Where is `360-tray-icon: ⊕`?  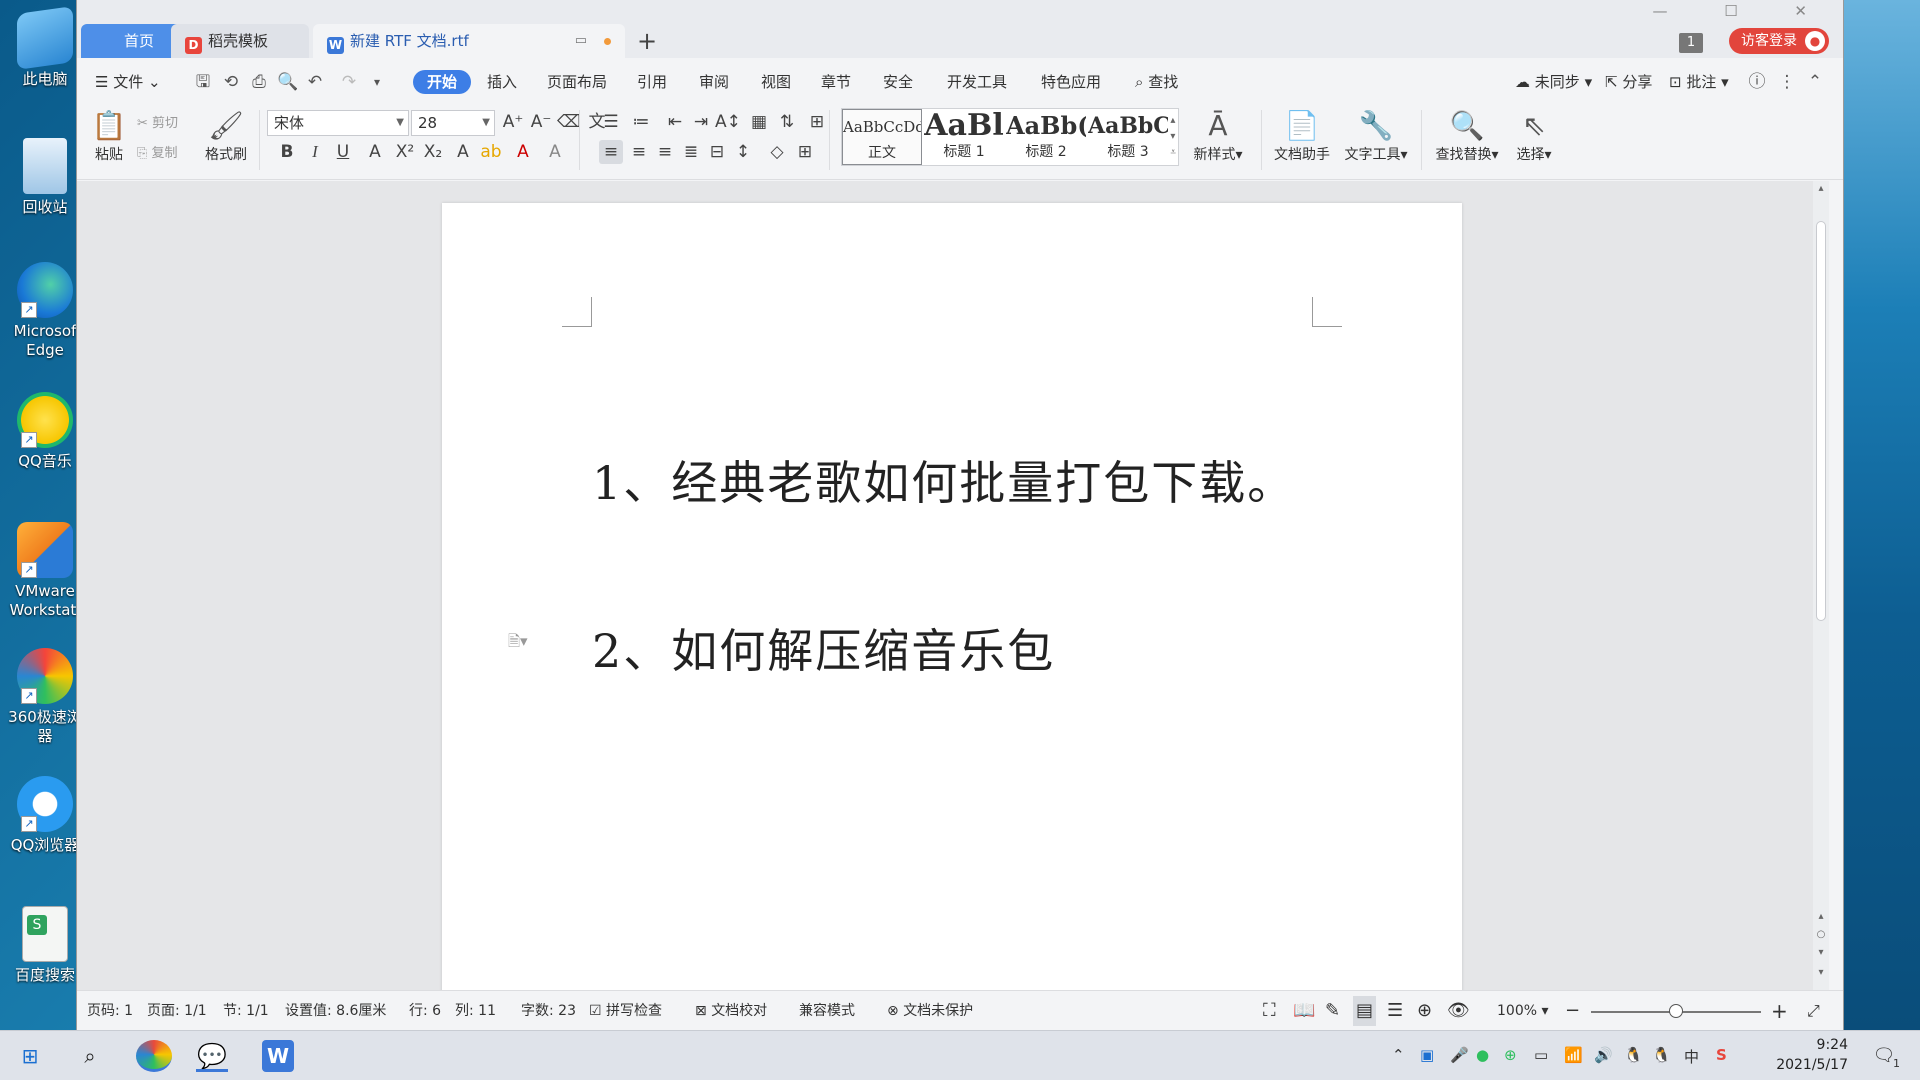
360-tray-icon: ⊕ is located at coordinates (1510, 1055).